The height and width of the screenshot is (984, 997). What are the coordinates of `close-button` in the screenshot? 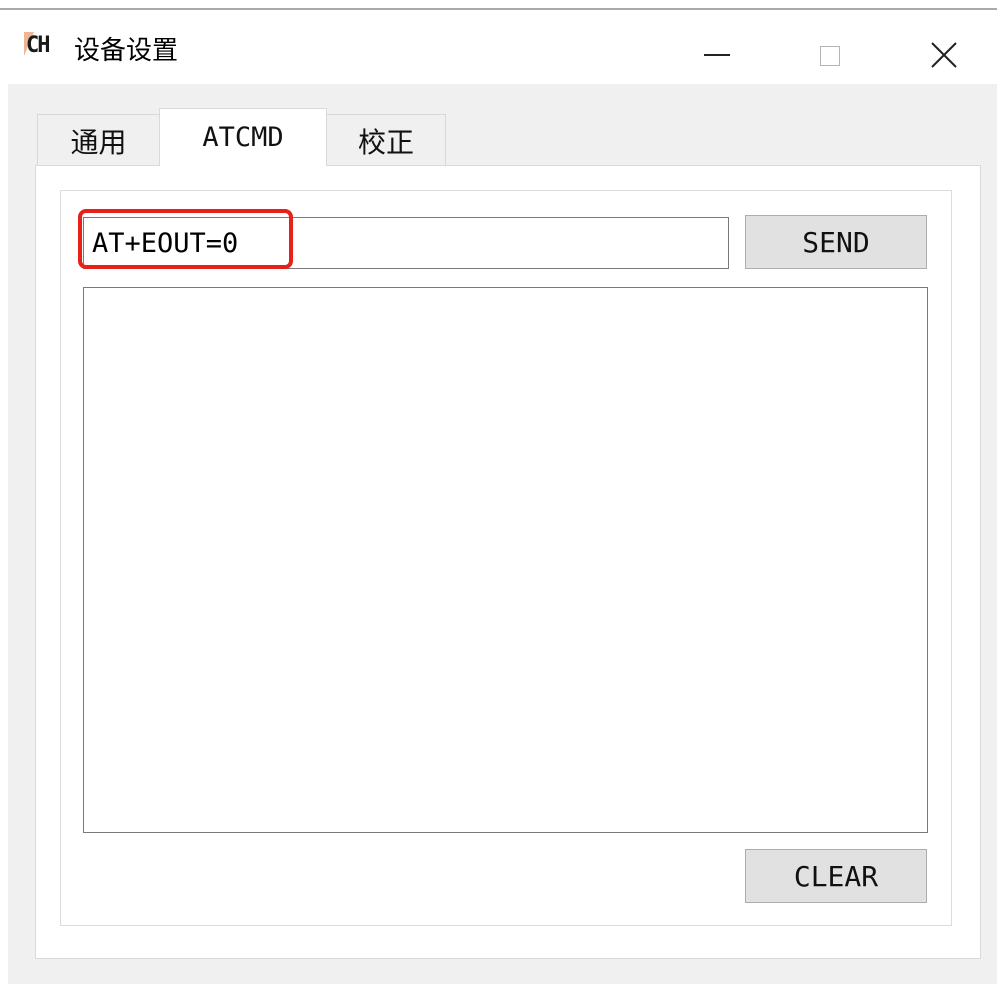 It's located at (947, 47).